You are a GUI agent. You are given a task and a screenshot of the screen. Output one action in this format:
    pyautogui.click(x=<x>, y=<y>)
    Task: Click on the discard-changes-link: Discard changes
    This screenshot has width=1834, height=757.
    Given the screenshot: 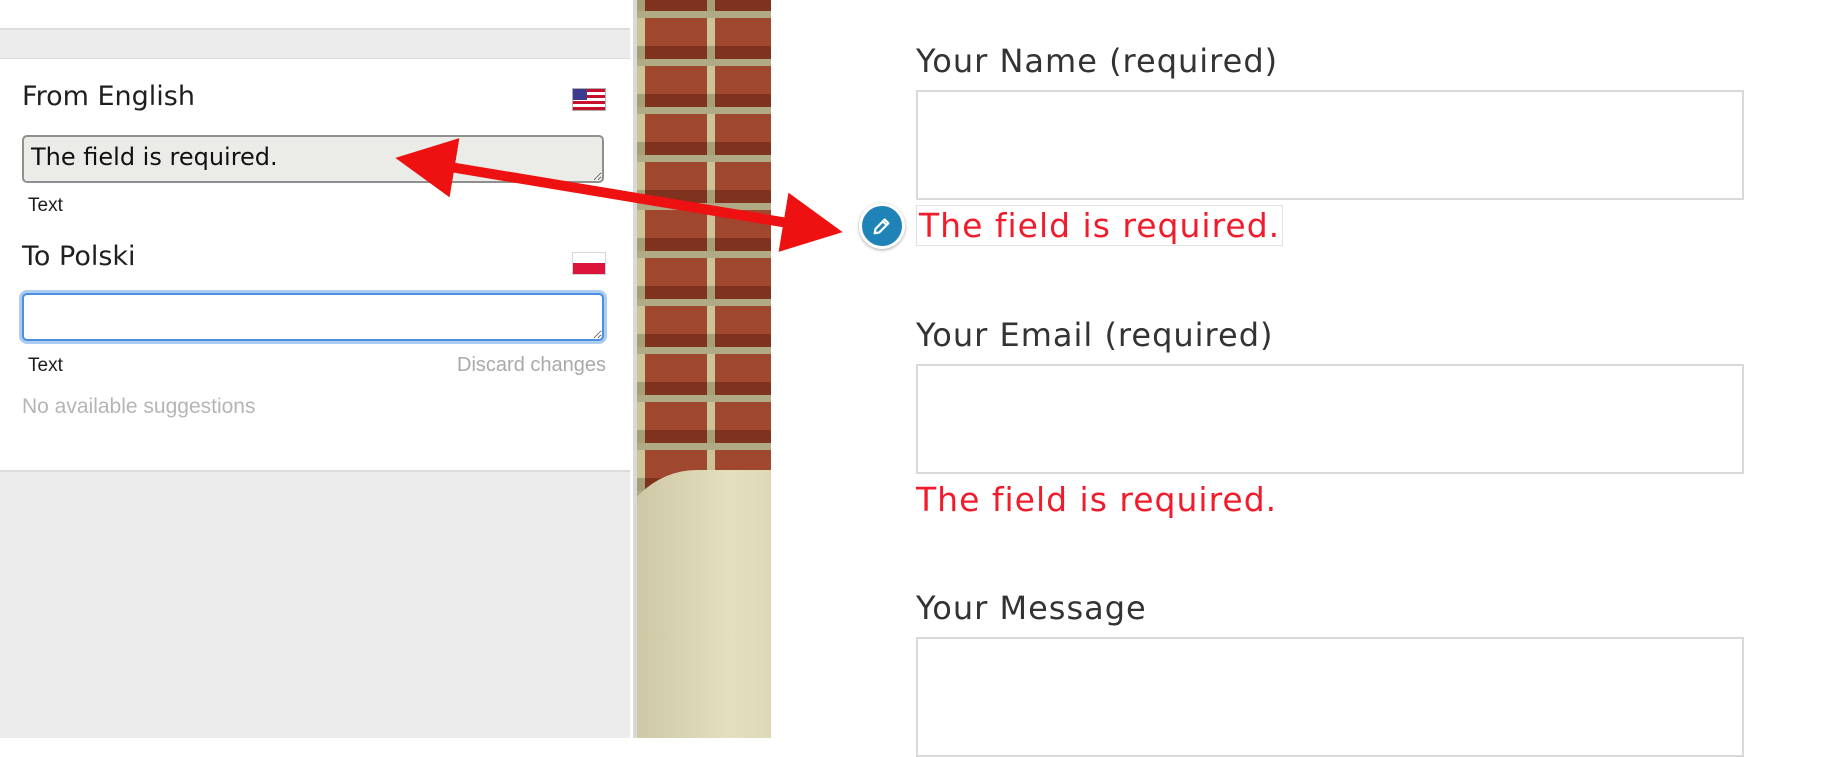 What is the action you would take?
    pyautogui.click(x=531, y=365)
    